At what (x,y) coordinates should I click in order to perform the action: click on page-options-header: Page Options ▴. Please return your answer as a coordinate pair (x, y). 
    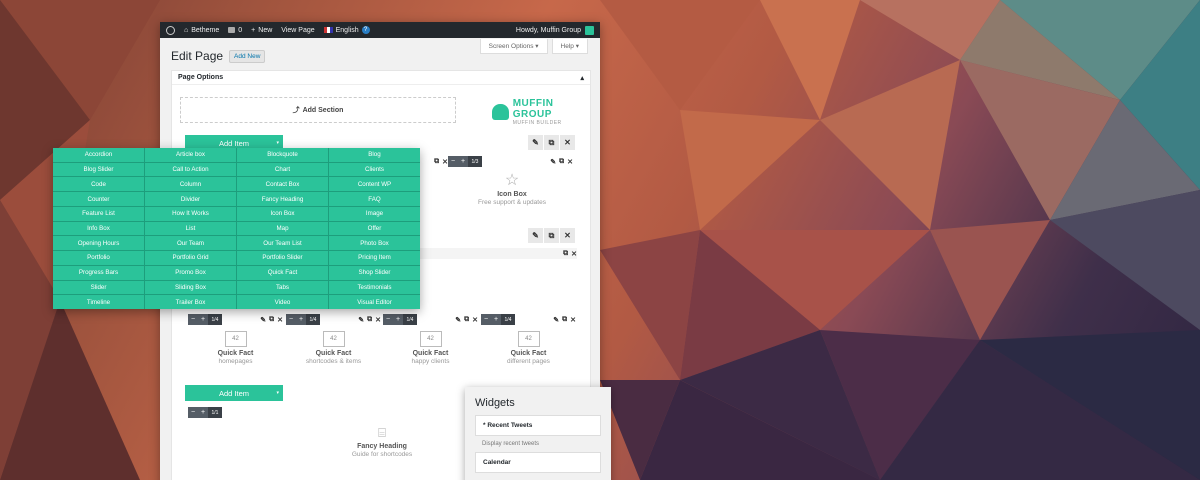
    Looking at the image, I should click on (381, 78).